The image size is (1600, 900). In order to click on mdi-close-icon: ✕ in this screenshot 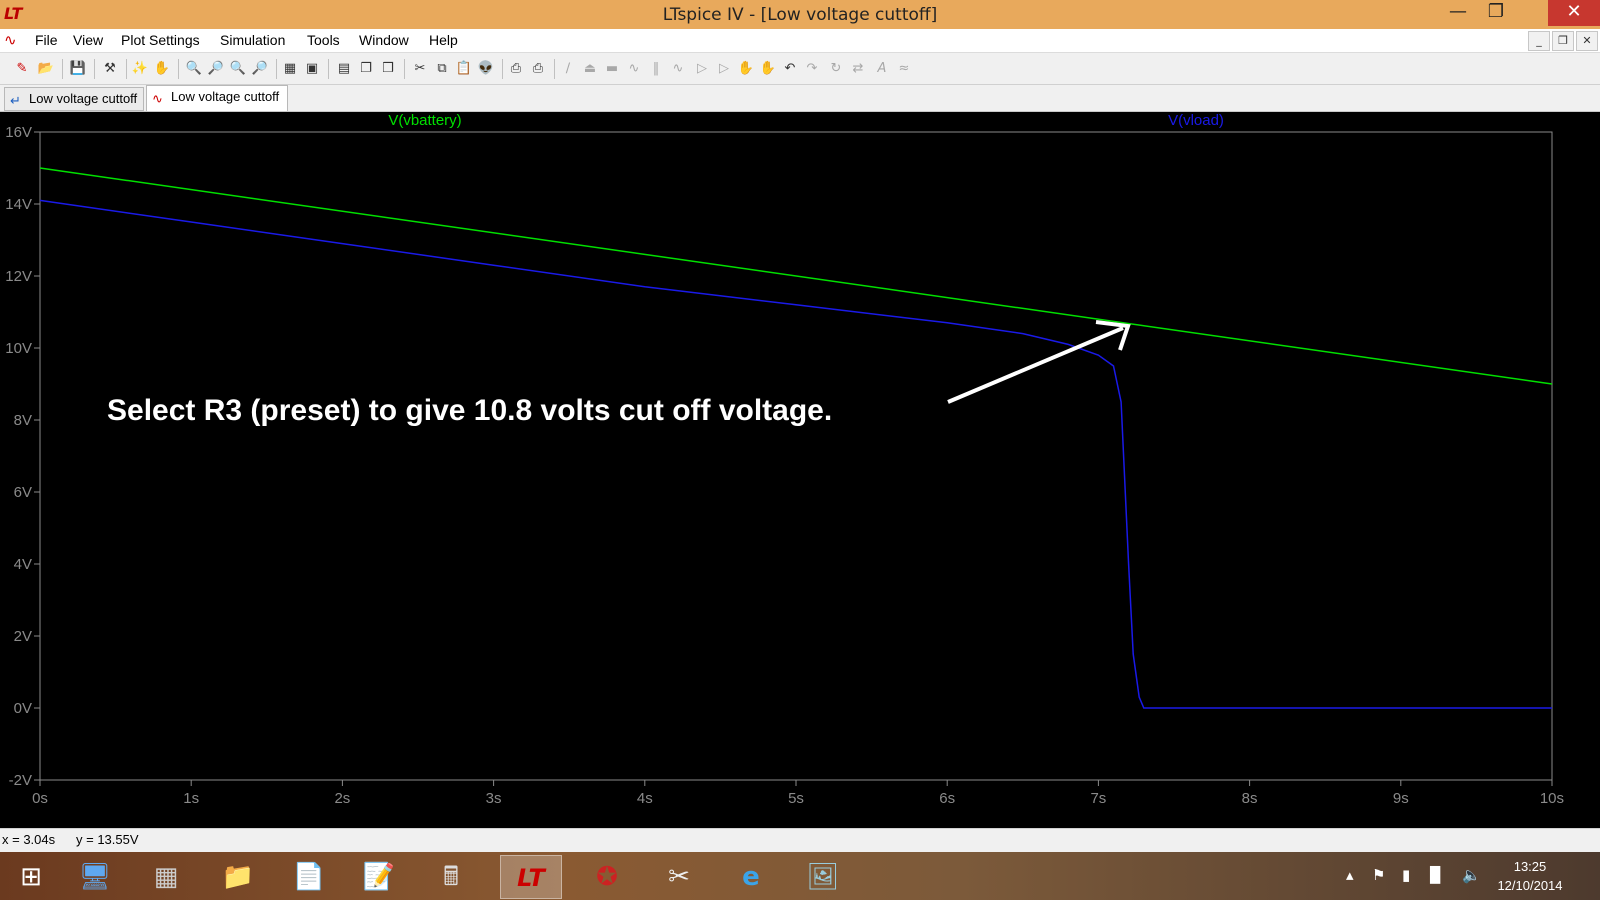, I will do `click(1587, 41)`.